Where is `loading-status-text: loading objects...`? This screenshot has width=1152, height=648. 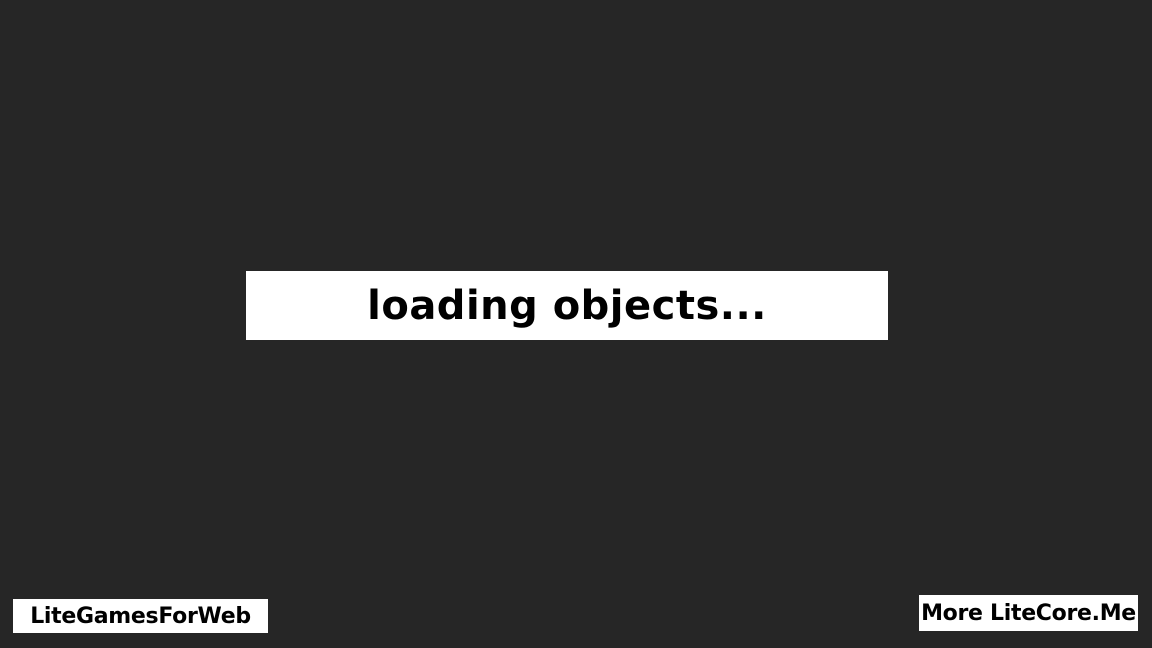
loading-status-text: loading objects... is located at coordinates (567, 305).